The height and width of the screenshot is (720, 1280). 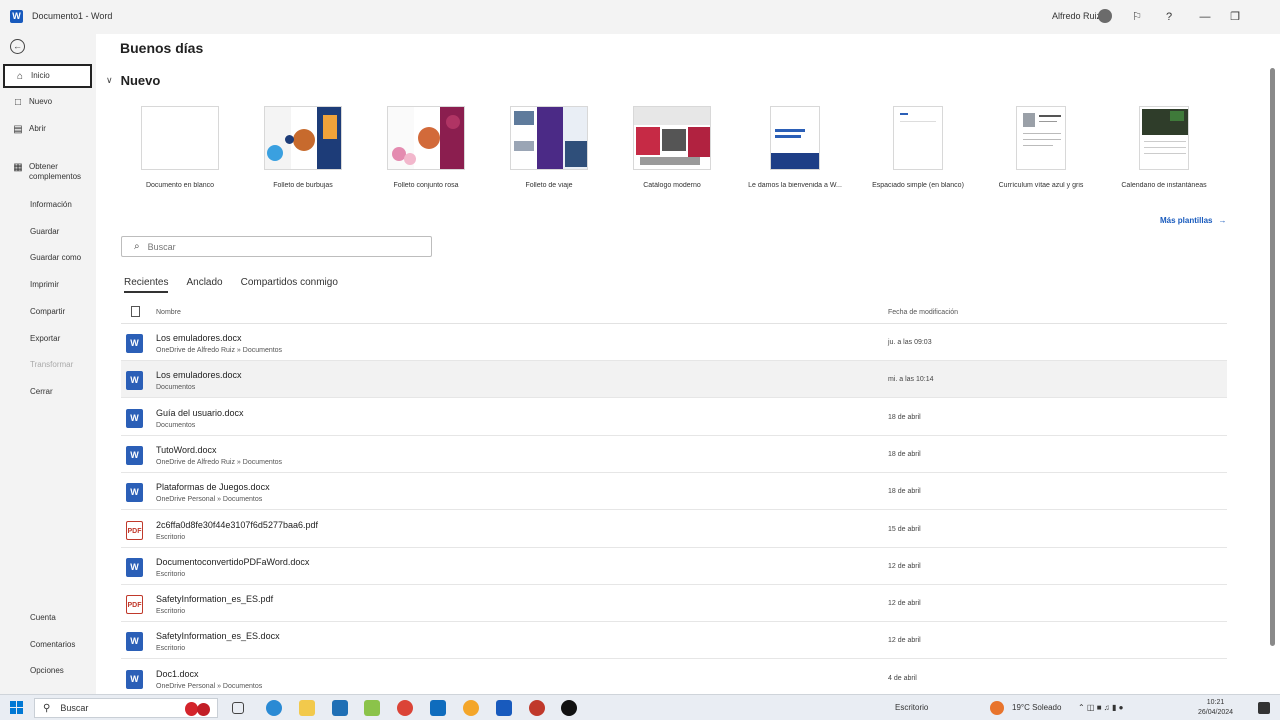 What do you see at coordinates (52, 644) in the screenshot?
I see `sidebar-item-feedback: Comentarios` at bounding box center [52, 644].